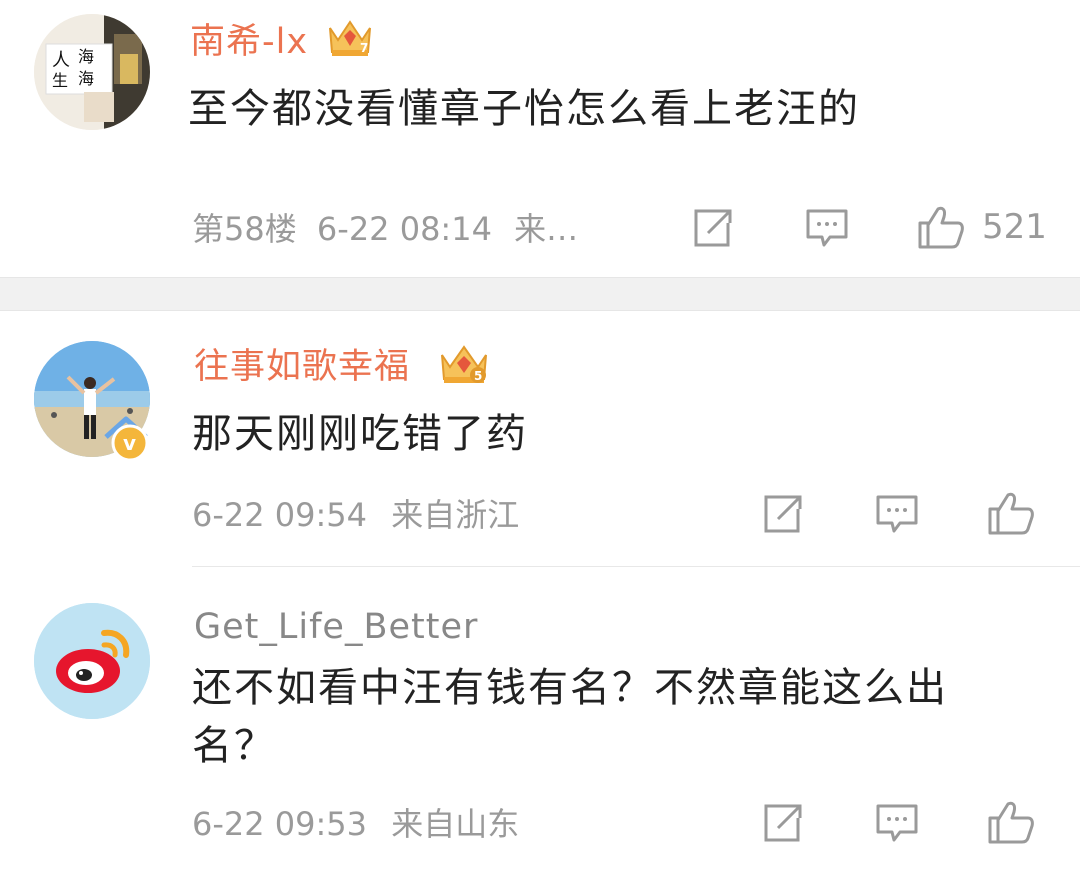 This screenshot has height=892, width=1080. I want to click on comment-text: 还不如看中汪有钱有名？不然章能这么出名？, so click(570, 717).